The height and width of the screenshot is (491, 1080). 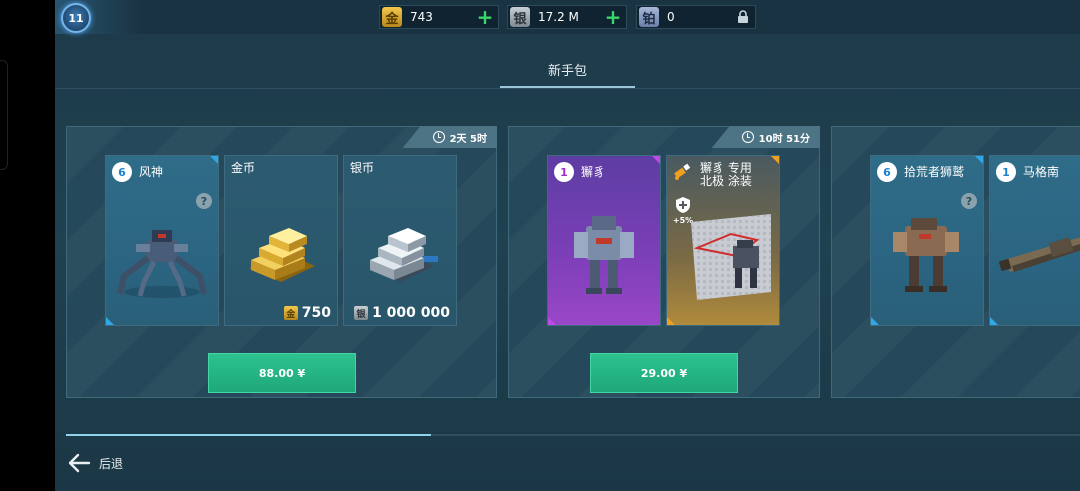 What do you see at coordinates (151, 171) in the screenshot?
I see `item-name: 风神` at bounding box center [151, 171].